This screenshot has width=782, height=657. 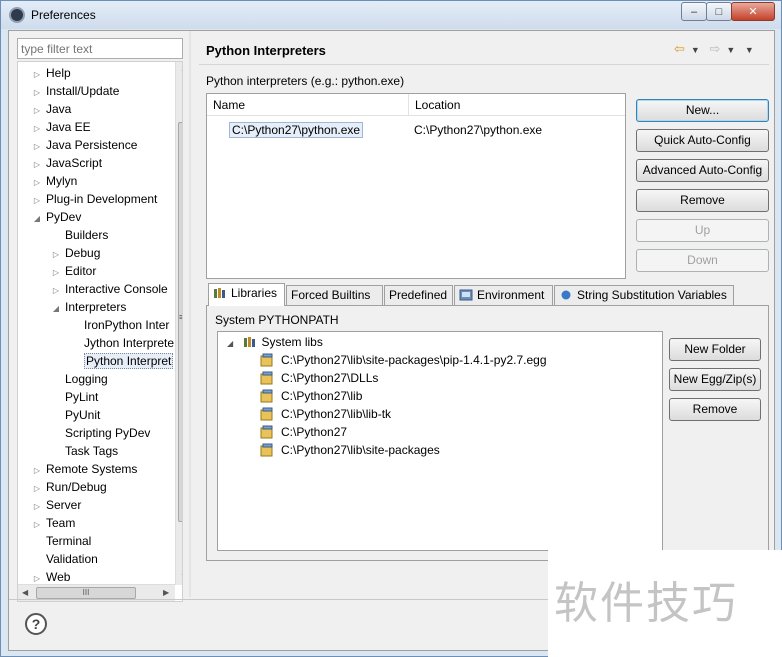 I want to click on column-header-name: Name, so click(x=308, y=105).